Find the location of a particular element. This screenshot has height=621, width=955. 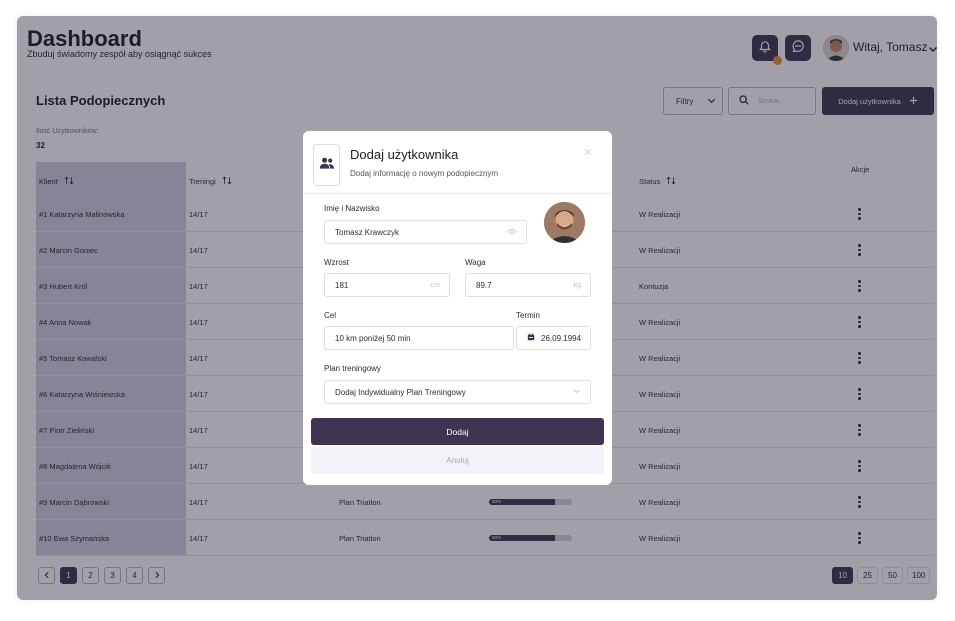

weight-unit: kg is located at coordinates (577, 285).